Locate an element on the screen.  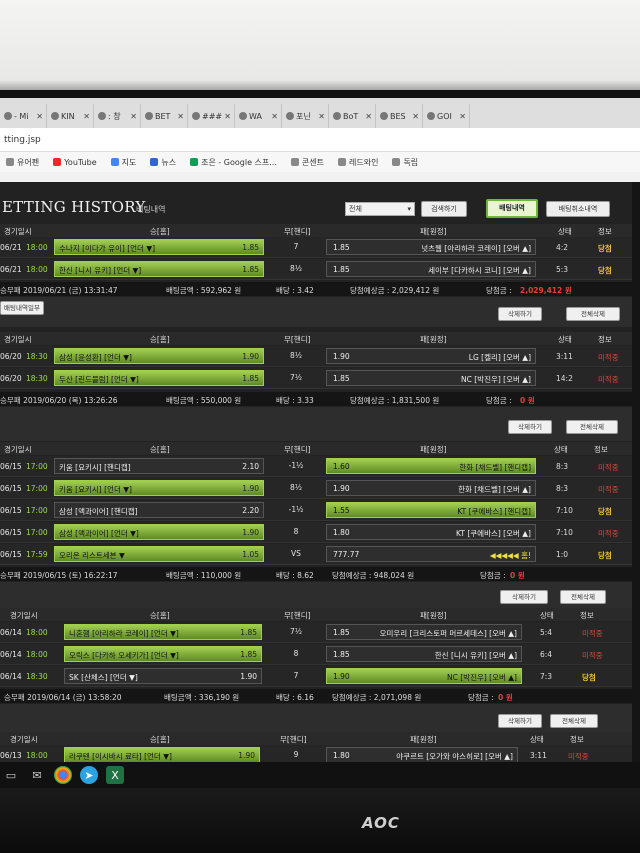
handicap-value: 9 is located at coordinates (296, 754).